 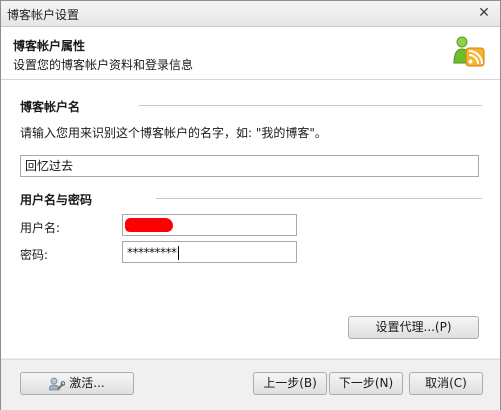 I want to click on text-caret, so click(x=178, y=252).